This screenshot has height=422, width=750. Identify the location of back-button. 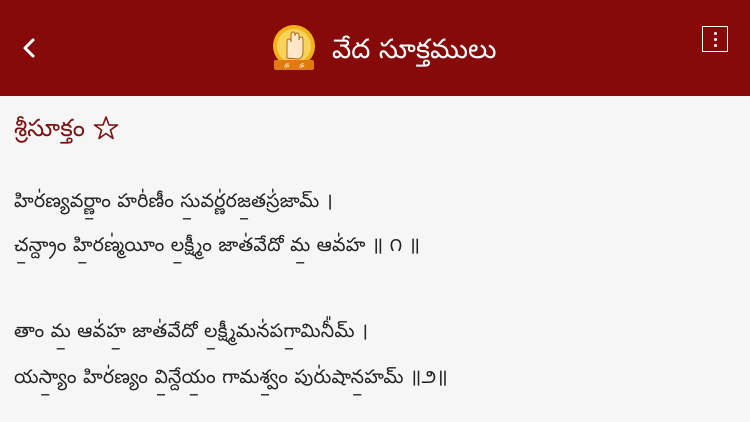
(29, 48).